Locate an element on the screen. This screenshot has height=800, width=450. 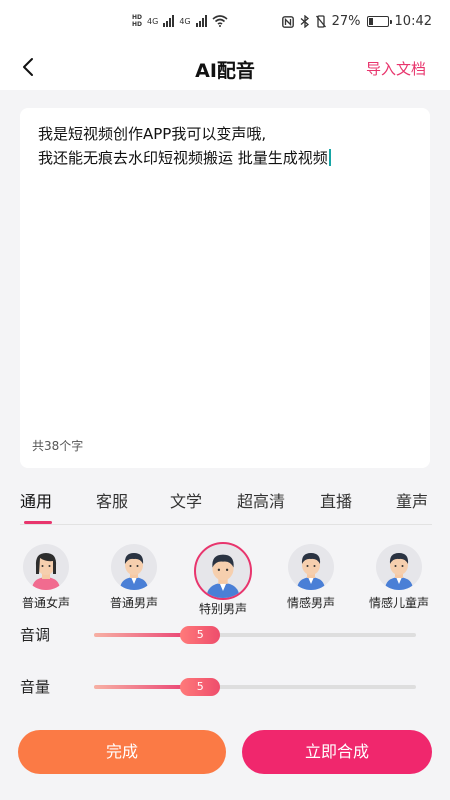
voice-category-tabs: 通用 客服 文学 超高清 直播 童声 is located at coordinates (225, 503).